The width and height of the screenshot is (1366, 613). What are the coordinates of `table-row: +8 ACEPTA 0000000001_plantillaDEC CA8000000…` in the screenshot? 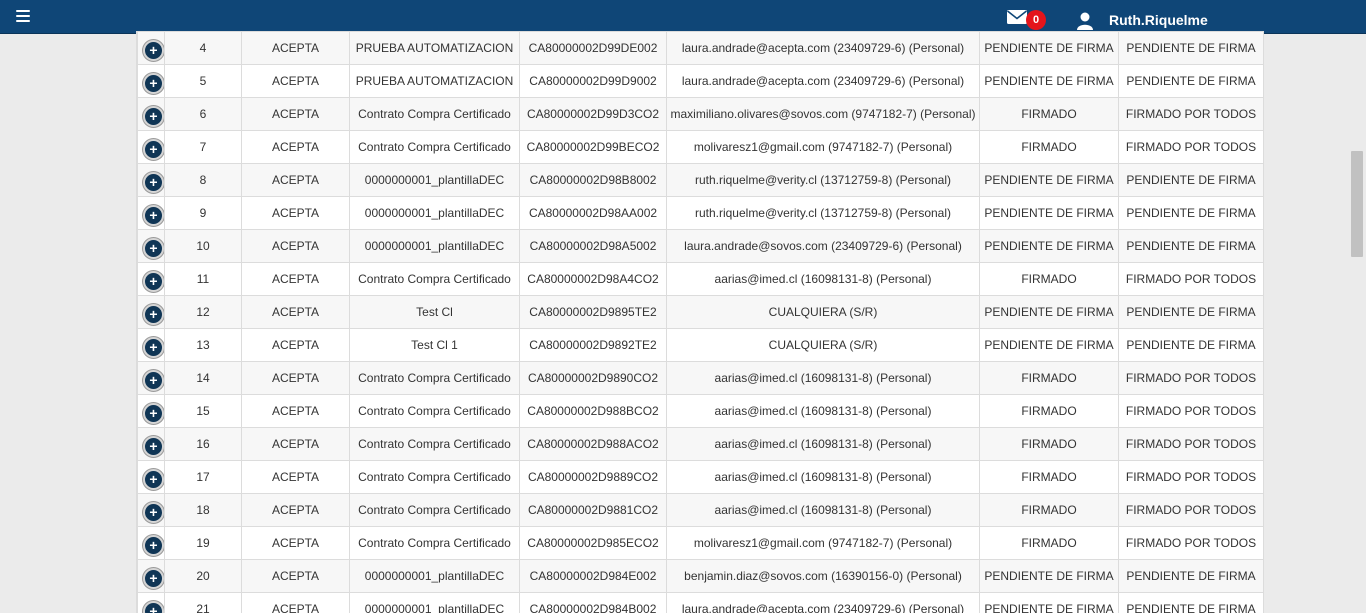 It's located at (700, 180).